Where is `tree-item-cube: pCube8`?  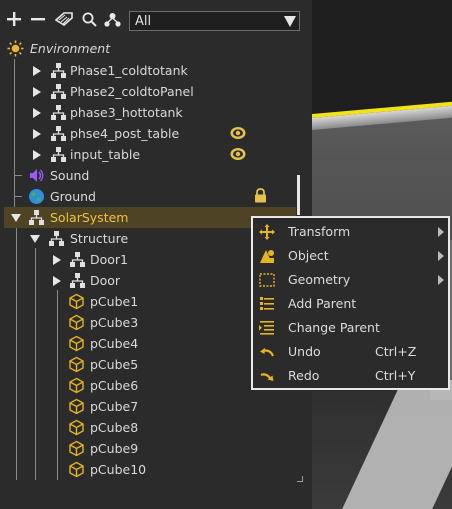
tree-item-cube: pCube8 is located at coordinates (150, 427).